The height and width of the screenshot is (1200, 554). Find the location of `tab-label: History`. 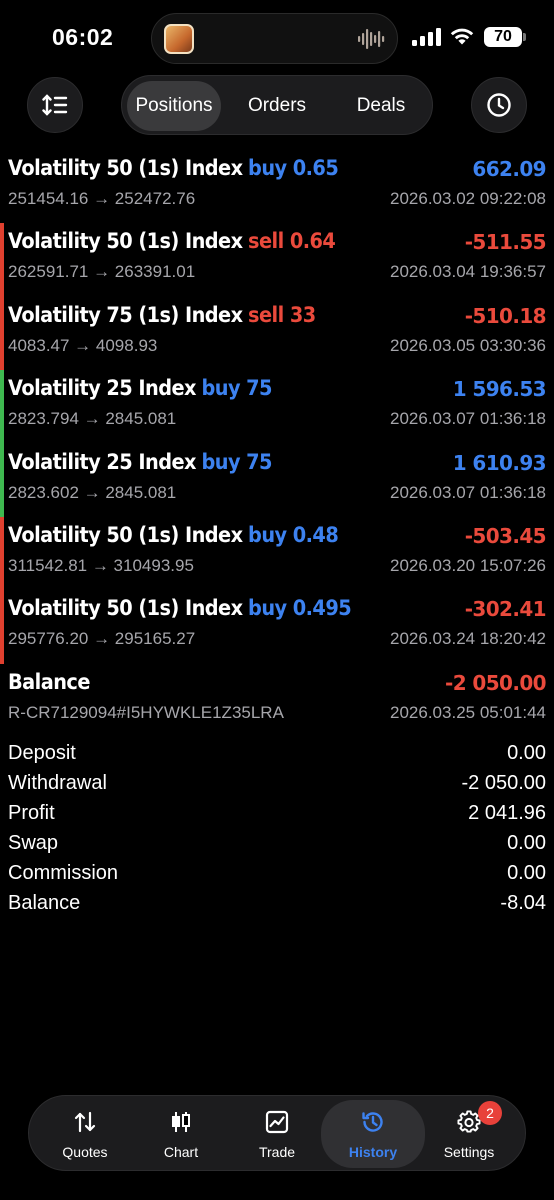

tab-label: History is located at coordinates (373, 1152).